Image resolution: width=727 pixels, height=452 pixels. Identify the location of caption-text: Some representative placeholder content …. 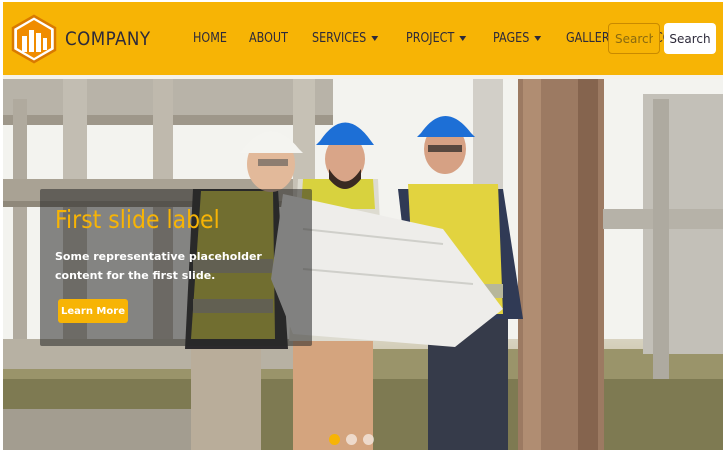
(158, 266).